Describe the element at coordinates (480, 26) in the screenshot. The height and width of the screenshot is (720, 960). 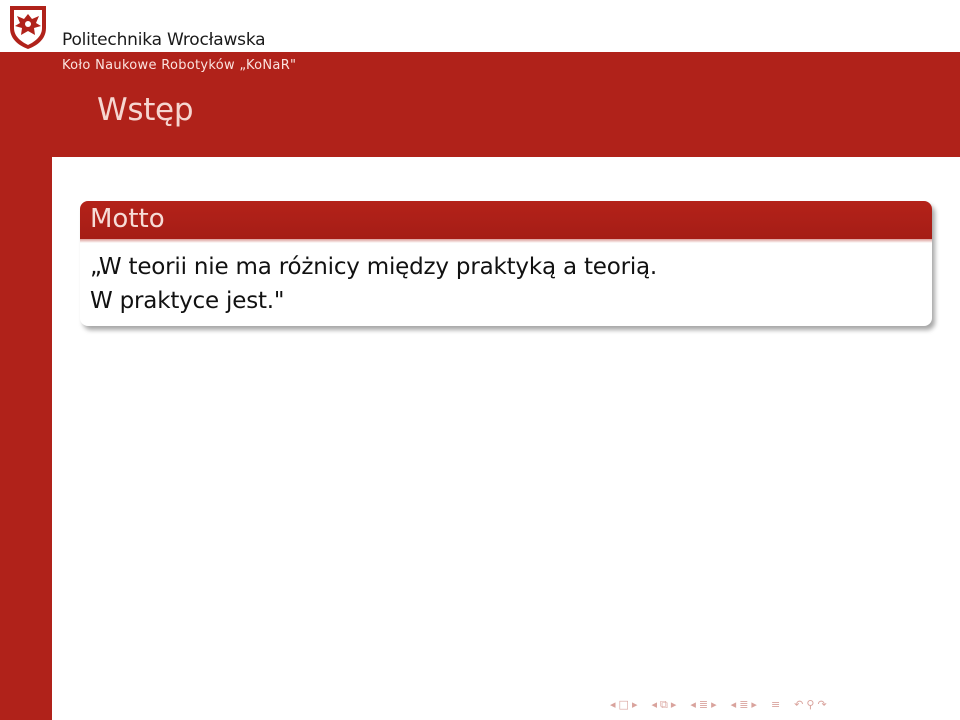
I see `top-header: Politechnika Wrocławska` at that location.